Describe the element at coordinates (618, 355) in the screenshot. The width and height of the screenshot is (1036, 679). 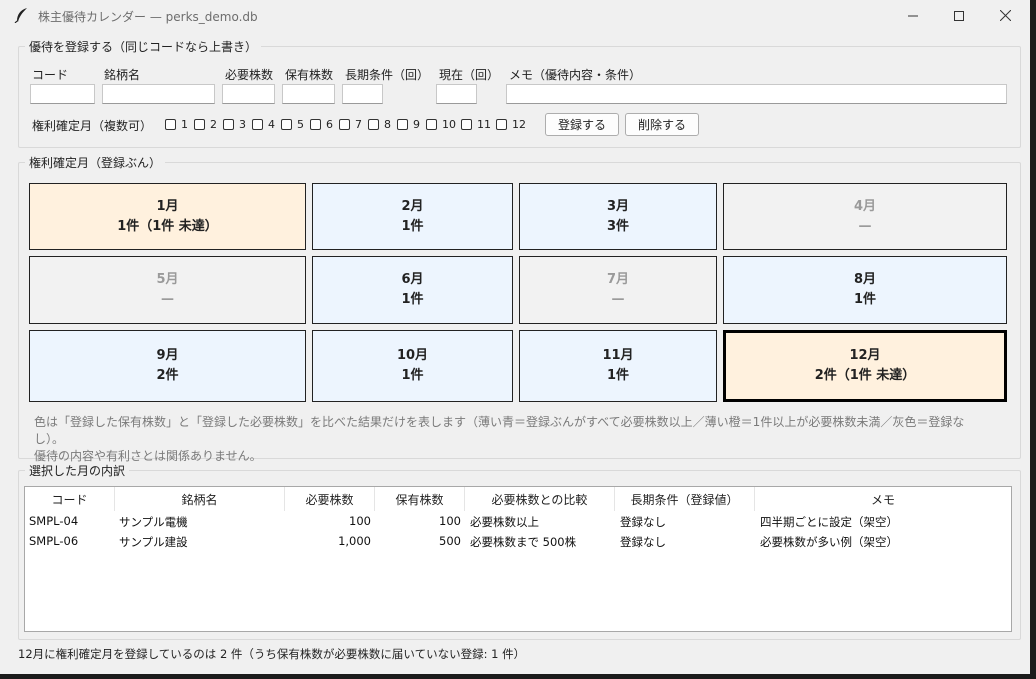
I see `month-tile-month: 11月` at that location.